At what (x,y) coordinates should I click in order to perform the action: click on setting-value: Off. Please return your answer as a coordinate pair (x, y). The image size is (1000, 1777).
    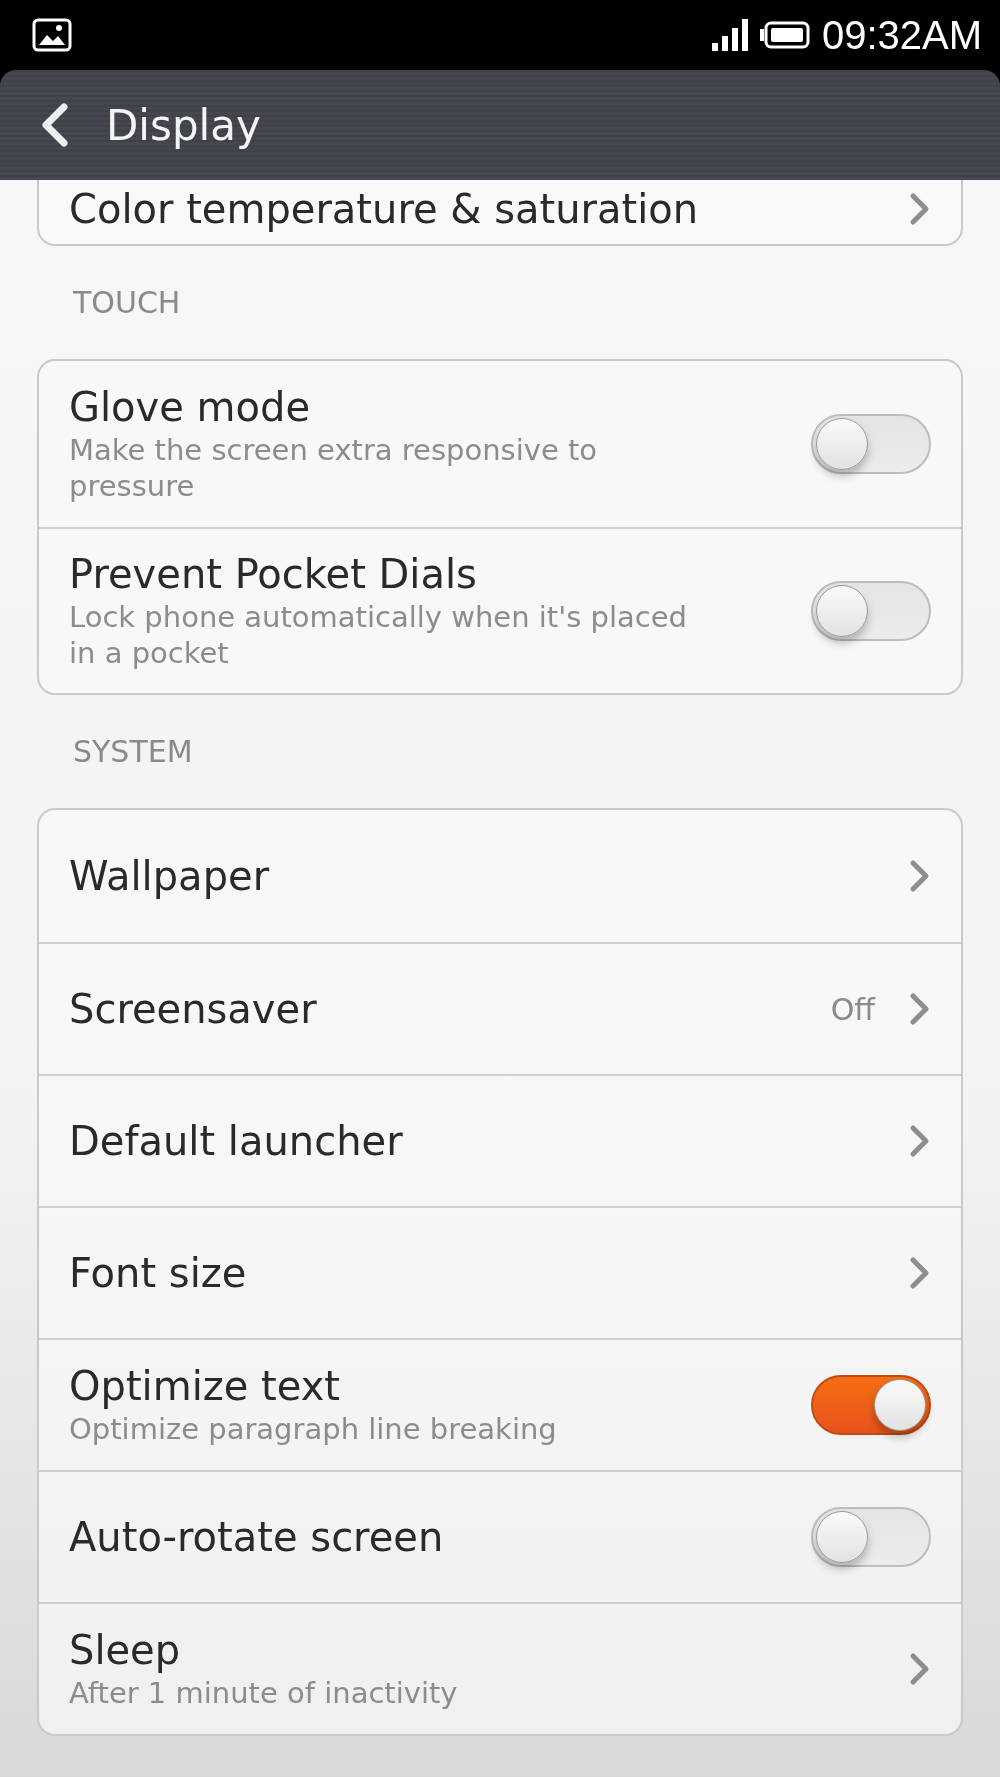
    Looking at the image, I should click on (852, 1009).